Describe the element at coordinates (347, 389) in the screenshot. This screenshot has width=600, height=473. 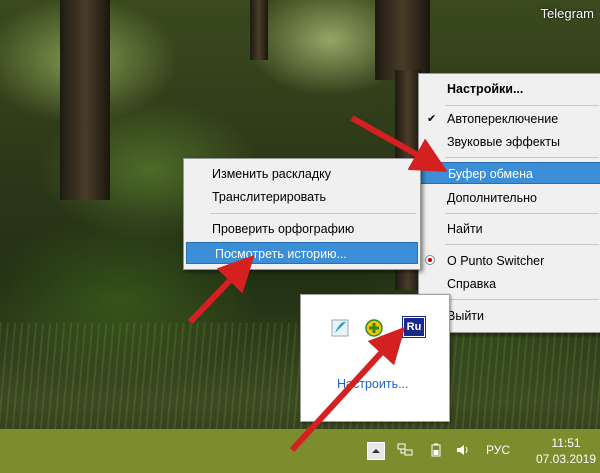
I see `arrow-to-ru-icon` at that location.